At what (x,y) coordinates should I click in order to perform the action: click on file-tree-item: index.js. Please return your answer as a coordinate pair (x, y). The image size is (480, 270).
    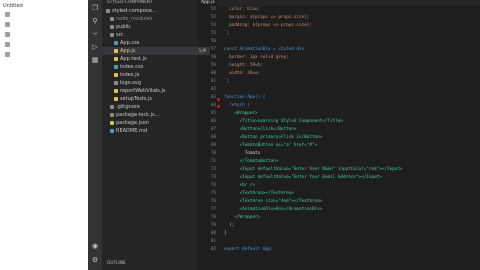
    Looking at the image, I should click on (156, 75).